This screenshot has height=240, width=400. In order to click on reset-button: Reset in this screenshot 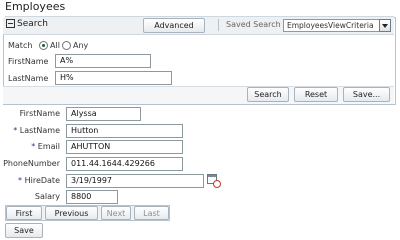, I will do `click(316, 94)`.